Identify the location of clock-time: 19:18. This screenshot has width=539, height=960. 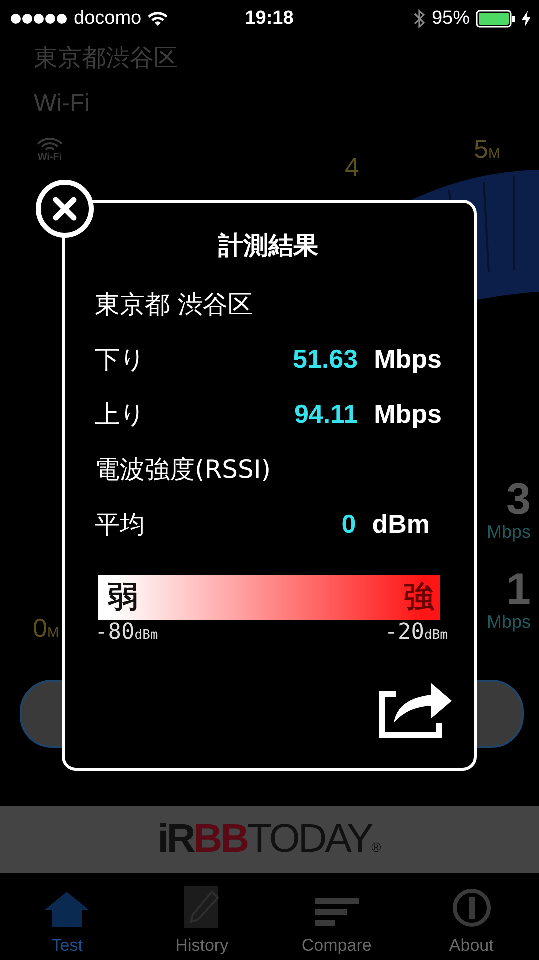
(269, 19).